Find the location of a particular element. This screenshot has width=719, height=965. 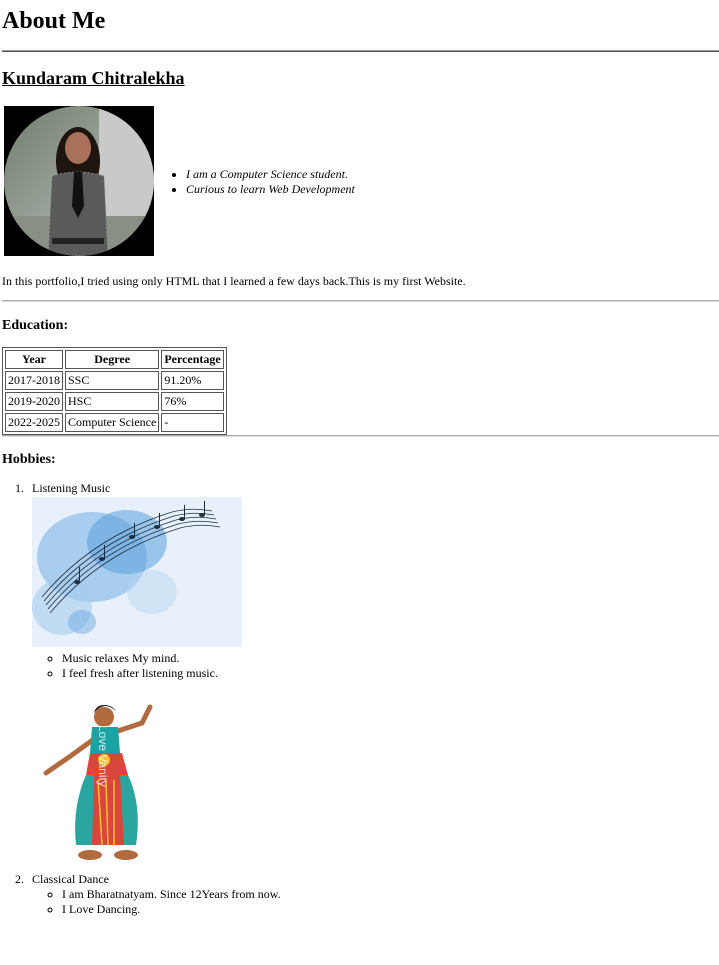

bio-item: I am a Computer Science student. is located at coordinates (270, 174).